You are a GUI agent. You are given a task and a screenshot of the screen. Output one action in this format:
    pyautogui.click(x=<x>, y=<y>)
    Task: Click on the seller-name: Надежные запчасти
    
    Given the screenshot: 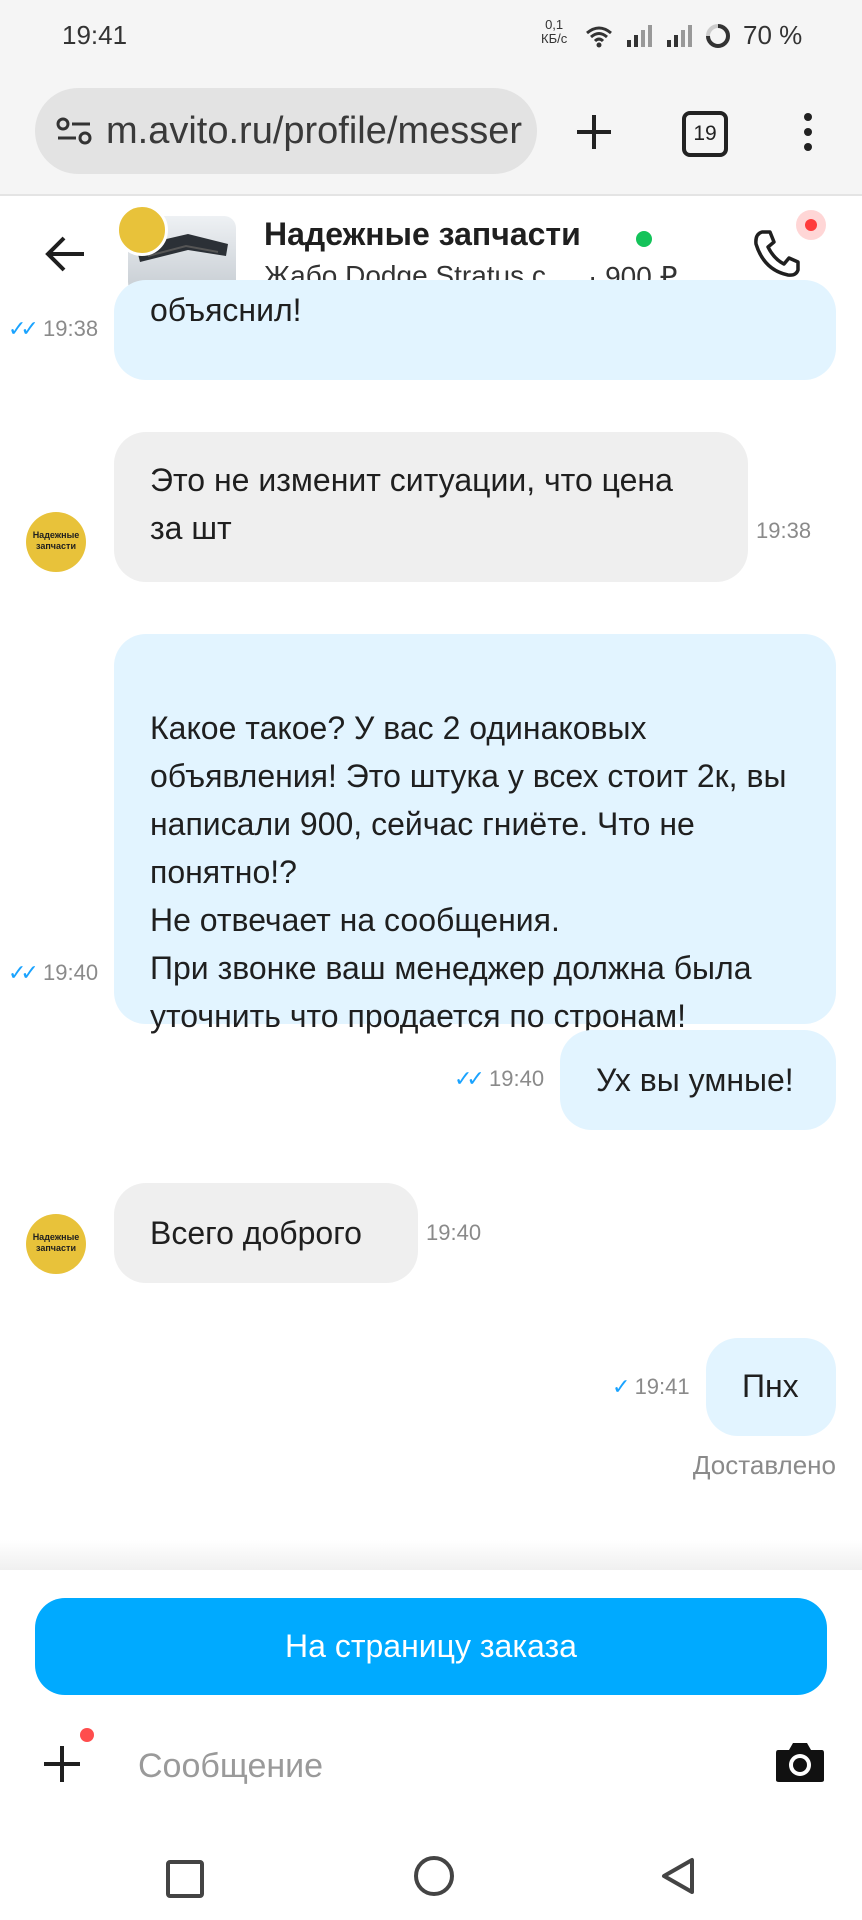 What is the action you would take?
    pyautogui.click(x=422, y=234)
    